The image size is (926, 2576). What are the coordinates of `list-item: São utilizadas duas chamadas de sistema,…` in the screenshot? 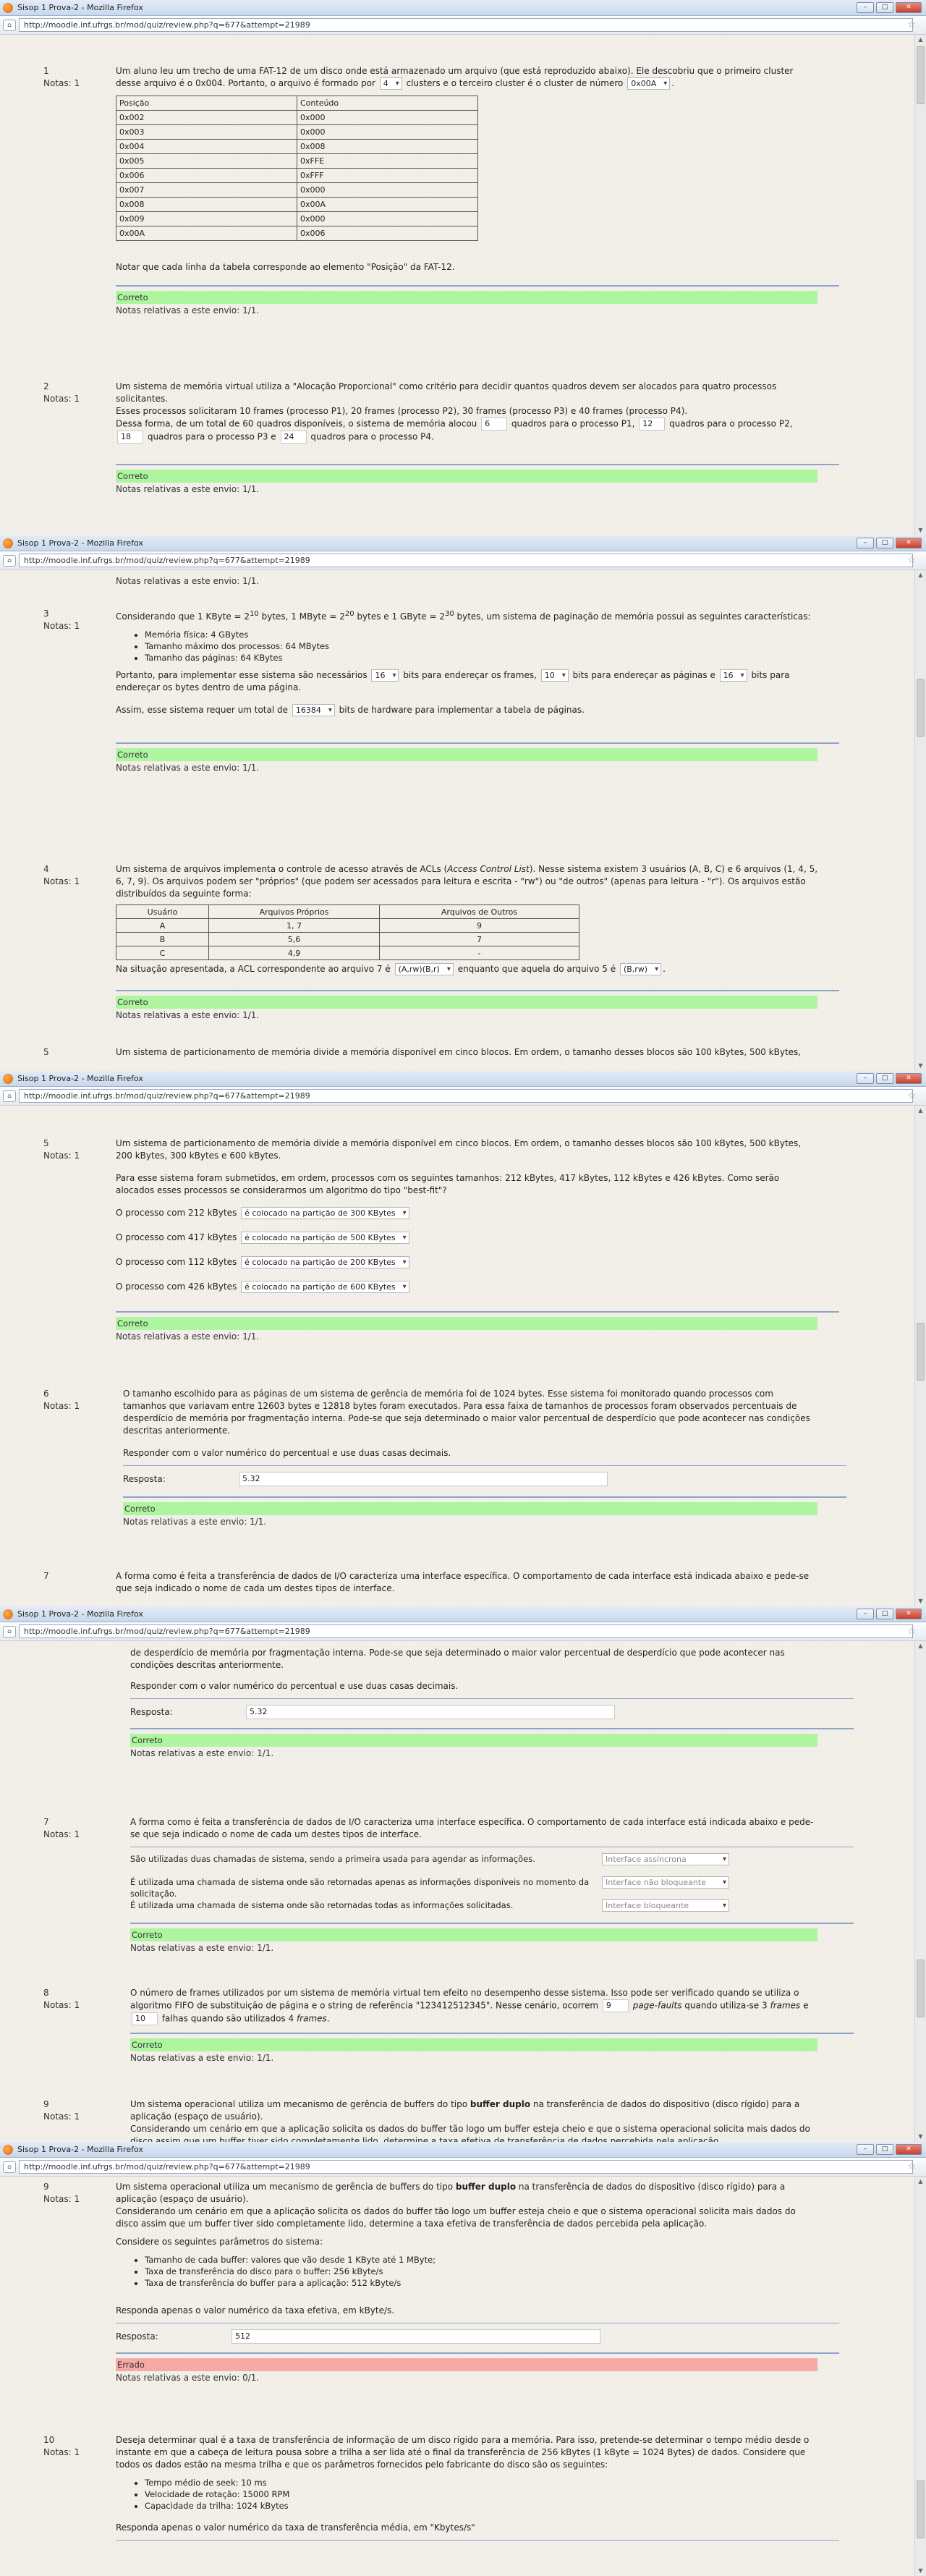 It's located at (473, 1864).